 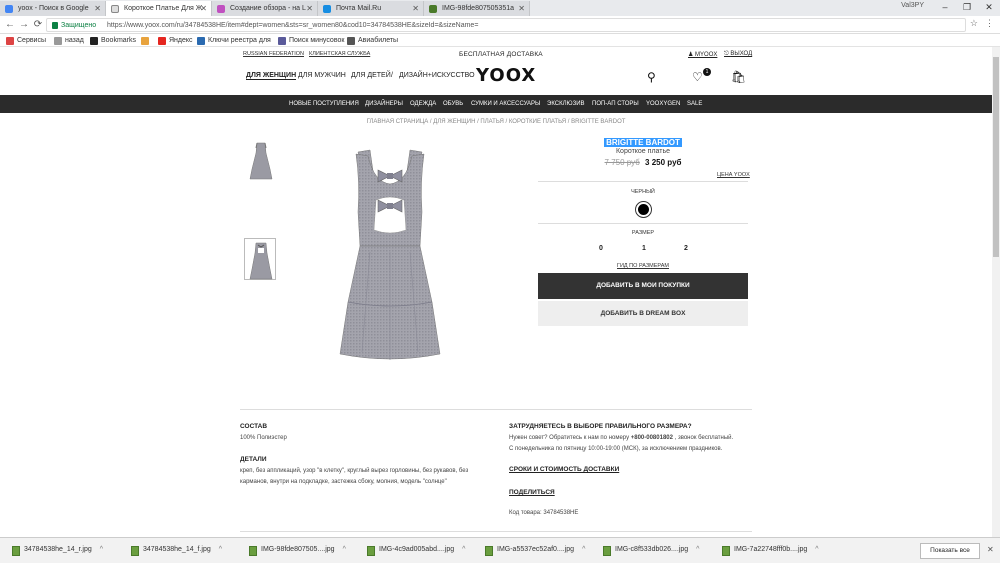 I want to click on download-item: 34784538he_14_r.jpg ^, so click(x=57, y=551).